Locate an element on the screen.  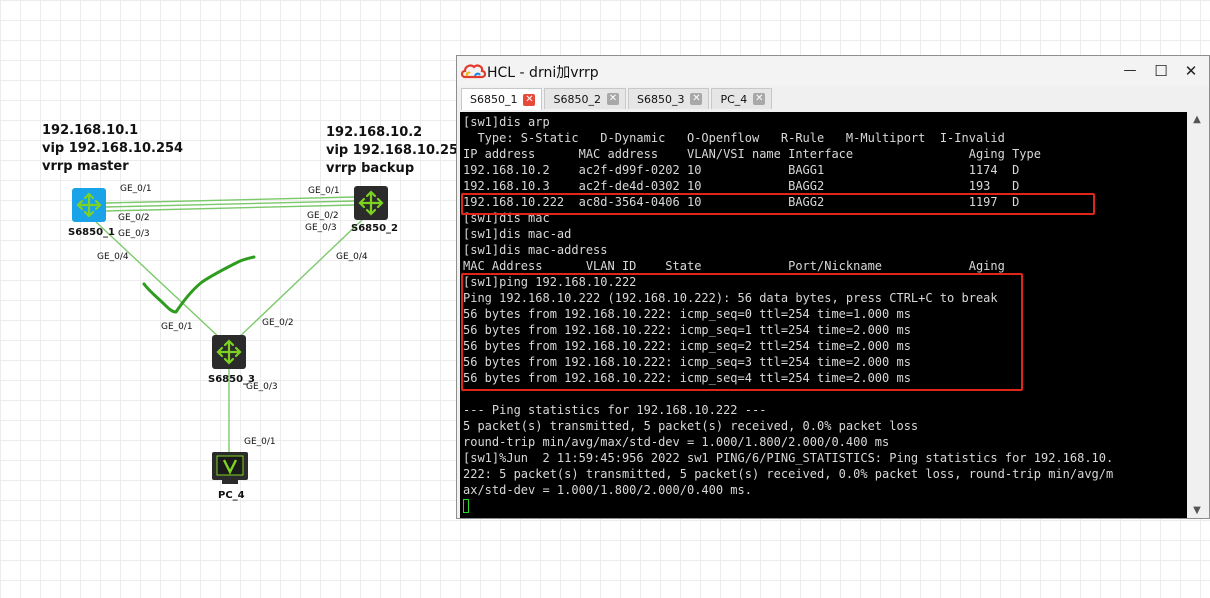
device-name-pc4: PC_4 is located at coordinates (231, 495).